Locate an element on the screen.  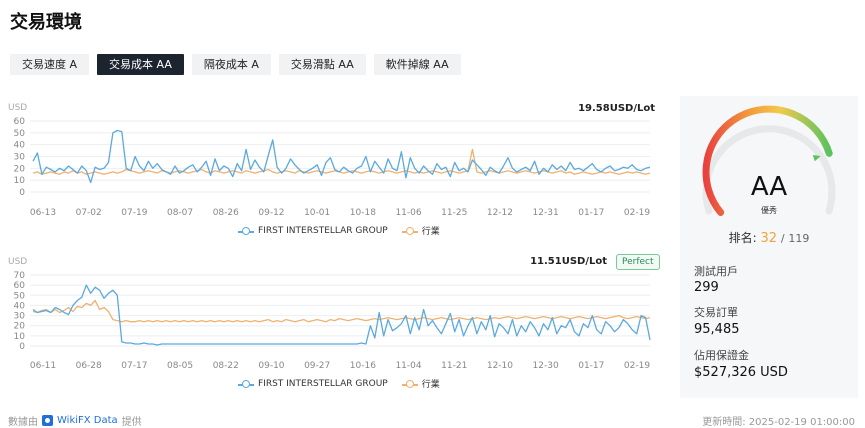
tab-trading-speed: 交易速度 A is located at coordinates (50, 64).